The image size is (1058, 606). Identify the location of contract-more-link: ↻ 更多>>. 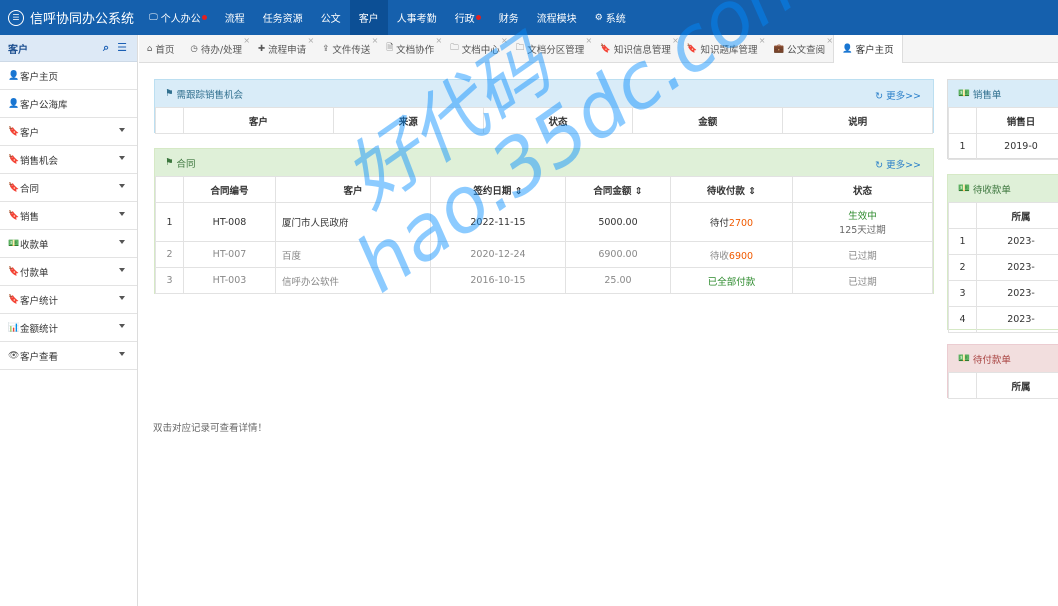
(898, 164).